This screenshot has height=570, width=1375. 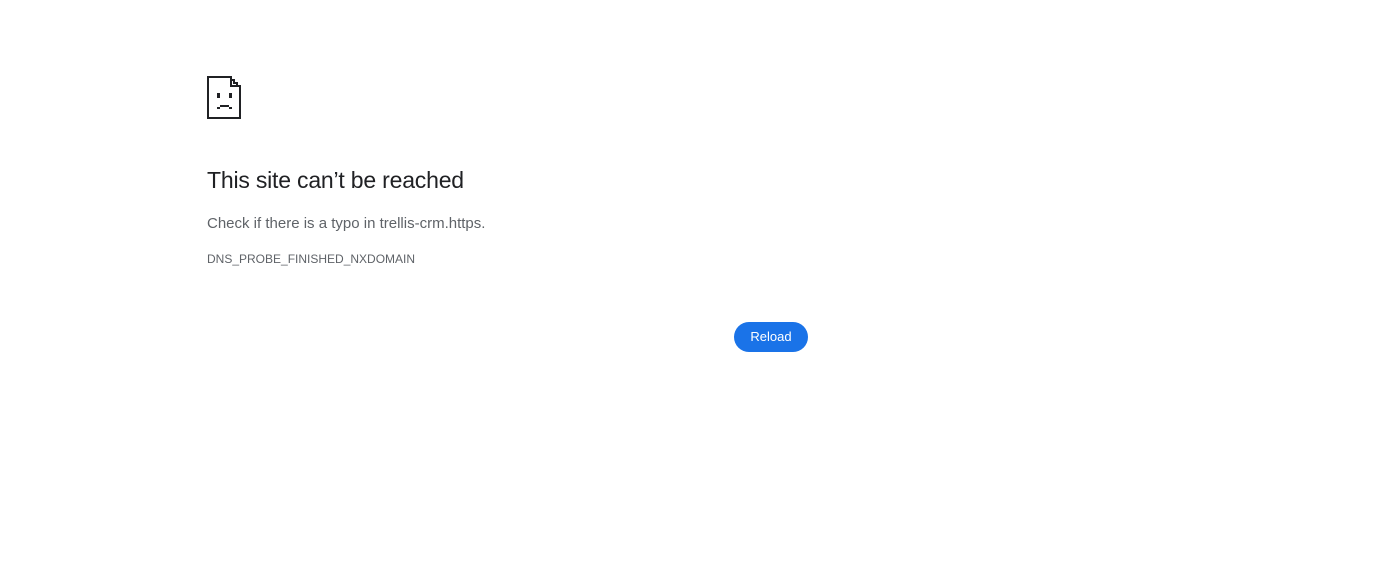 I want to click on reload-button: Reload, so click(x=771, y=337).